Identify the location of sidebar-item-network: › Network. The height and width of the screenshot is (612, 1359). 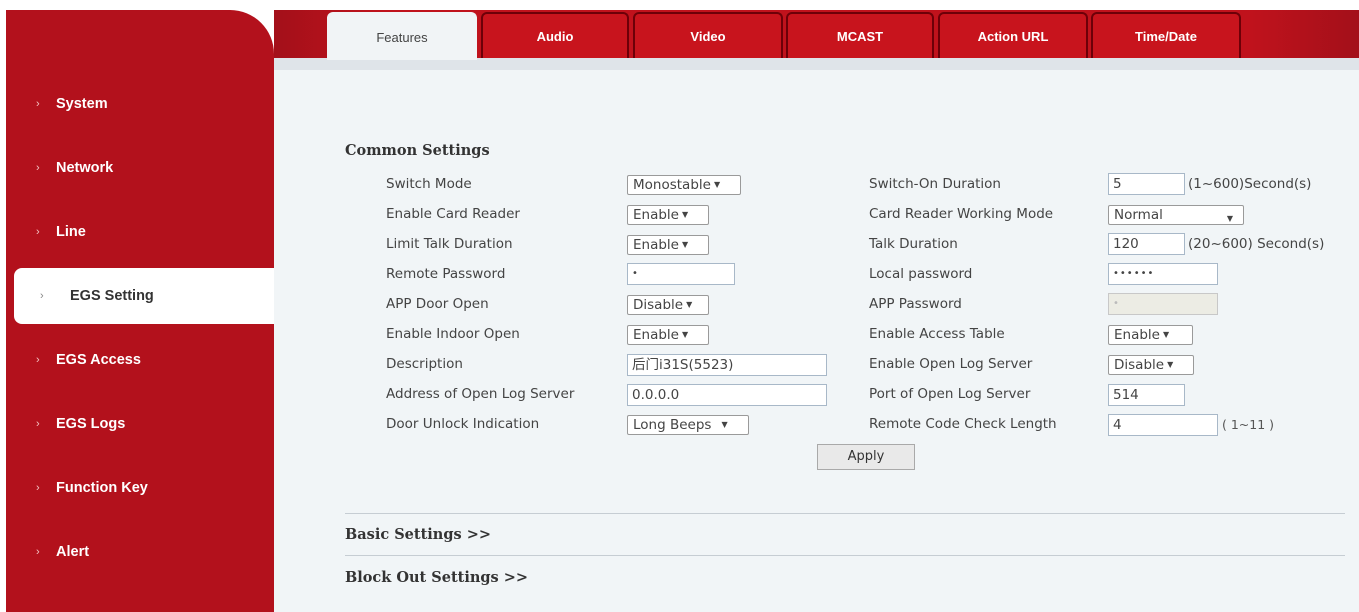
(137, 168).